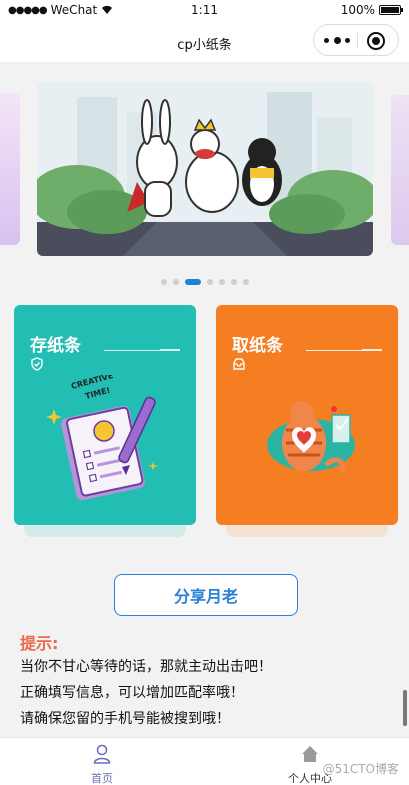 The height and width of the screenshot is (785, 409). What do you see at coordinates (39, 643) in the screenshot?
I see `tips-title: 提示:` at bounding box center [39, 643].